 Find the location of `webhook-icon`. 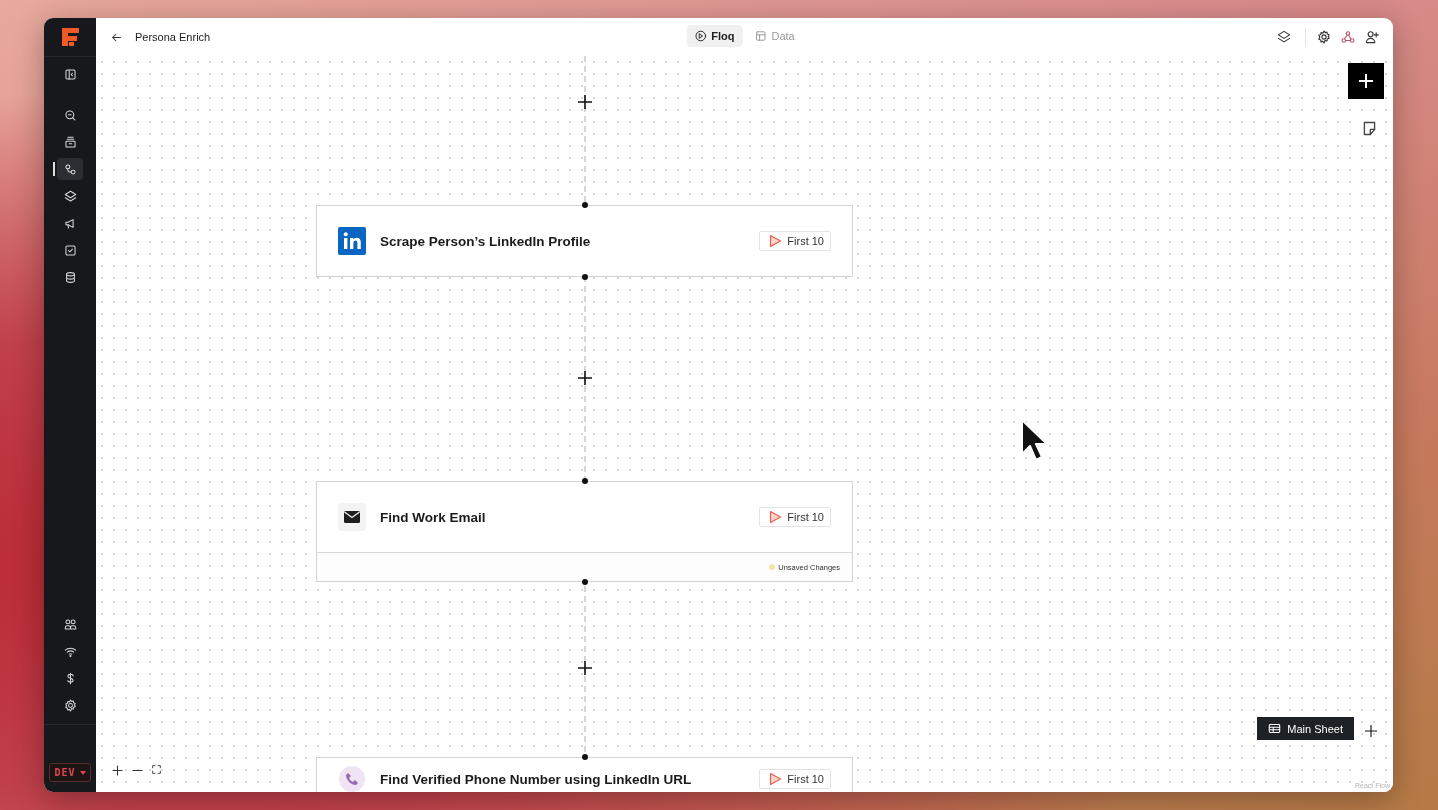

webhook-icon is located at coordinates (1348, 37).